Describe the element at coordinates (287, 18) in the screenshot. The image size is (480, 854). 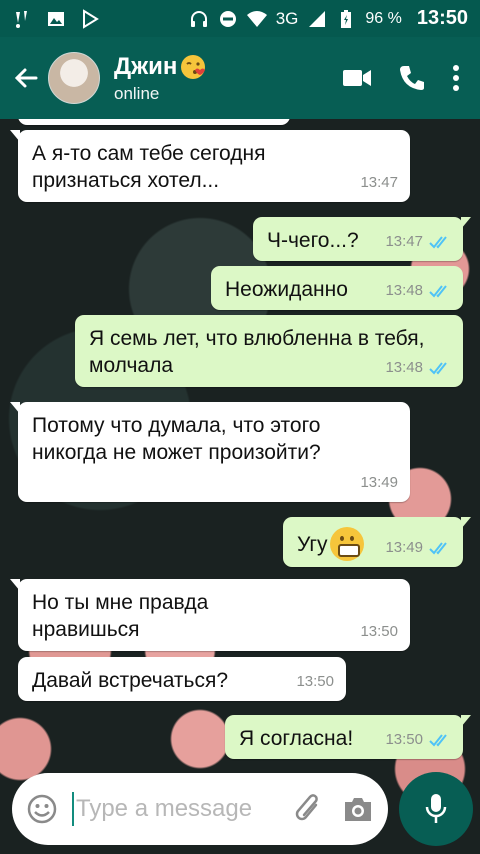
I see `network-type: 3G` at that location.